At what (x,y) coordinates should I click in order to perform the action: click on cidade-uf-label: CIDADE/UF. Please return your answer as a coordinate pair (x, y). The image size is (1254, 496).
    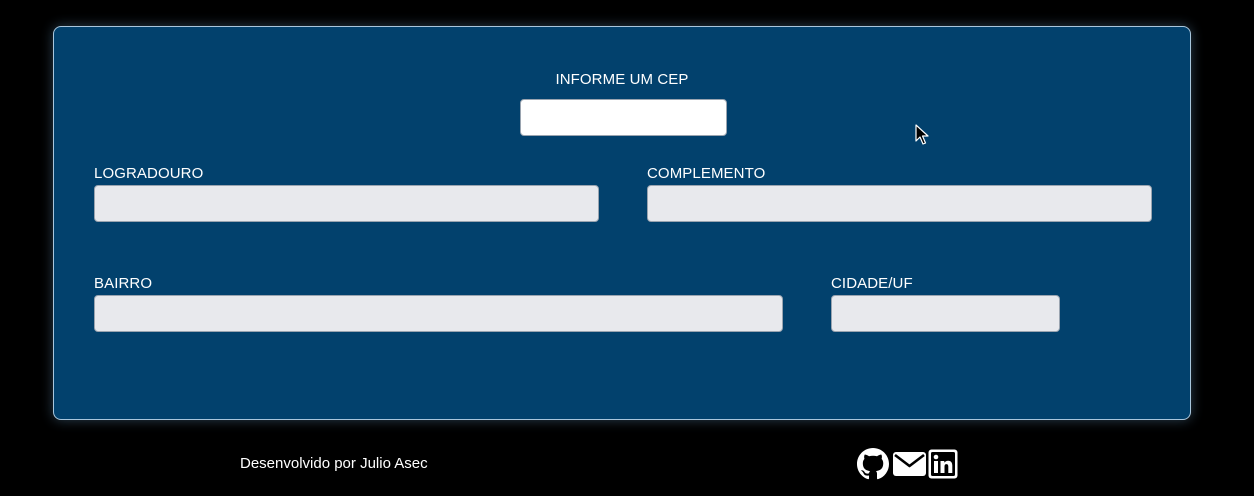
    Looking at the image, I should click on (872, 283).